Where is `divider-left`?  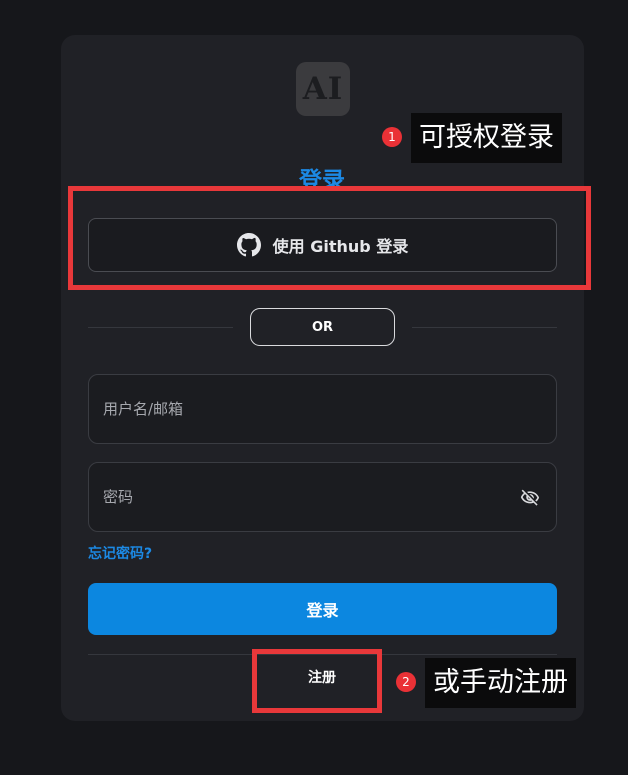 divider-left is located at coordinates (160, 327).